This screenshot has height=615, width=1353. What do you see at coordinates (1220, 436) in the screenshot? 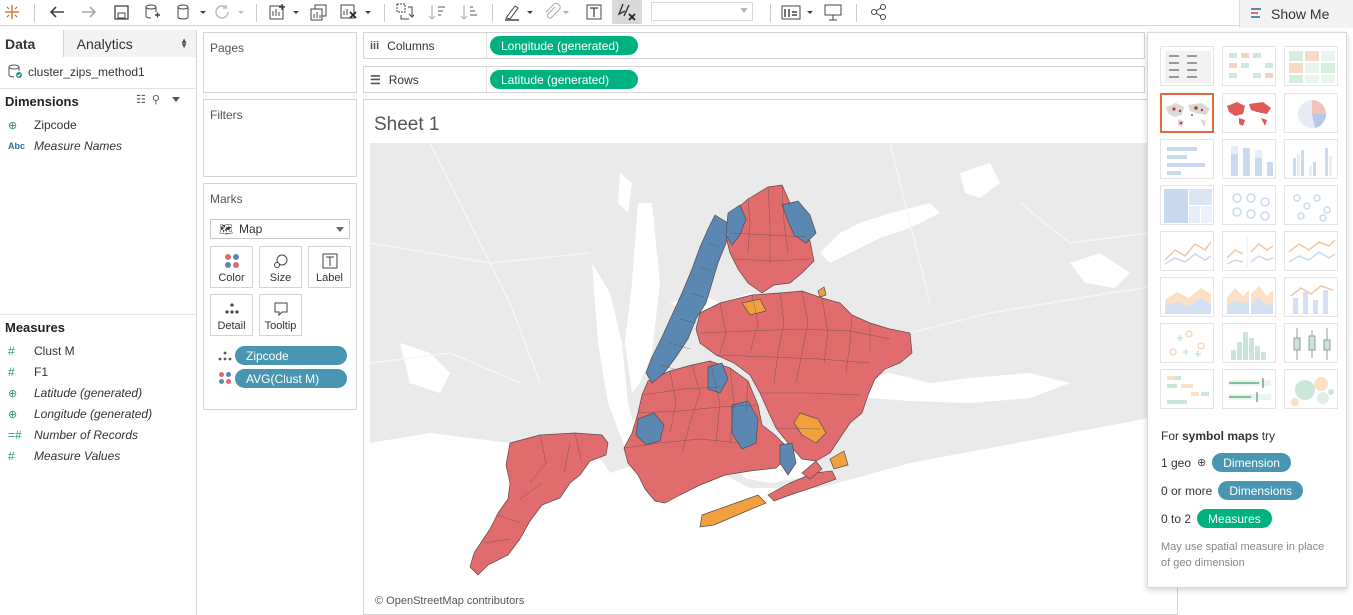
I see `hint-chart-name: symbol maps` at bounding box center [1220, 436].